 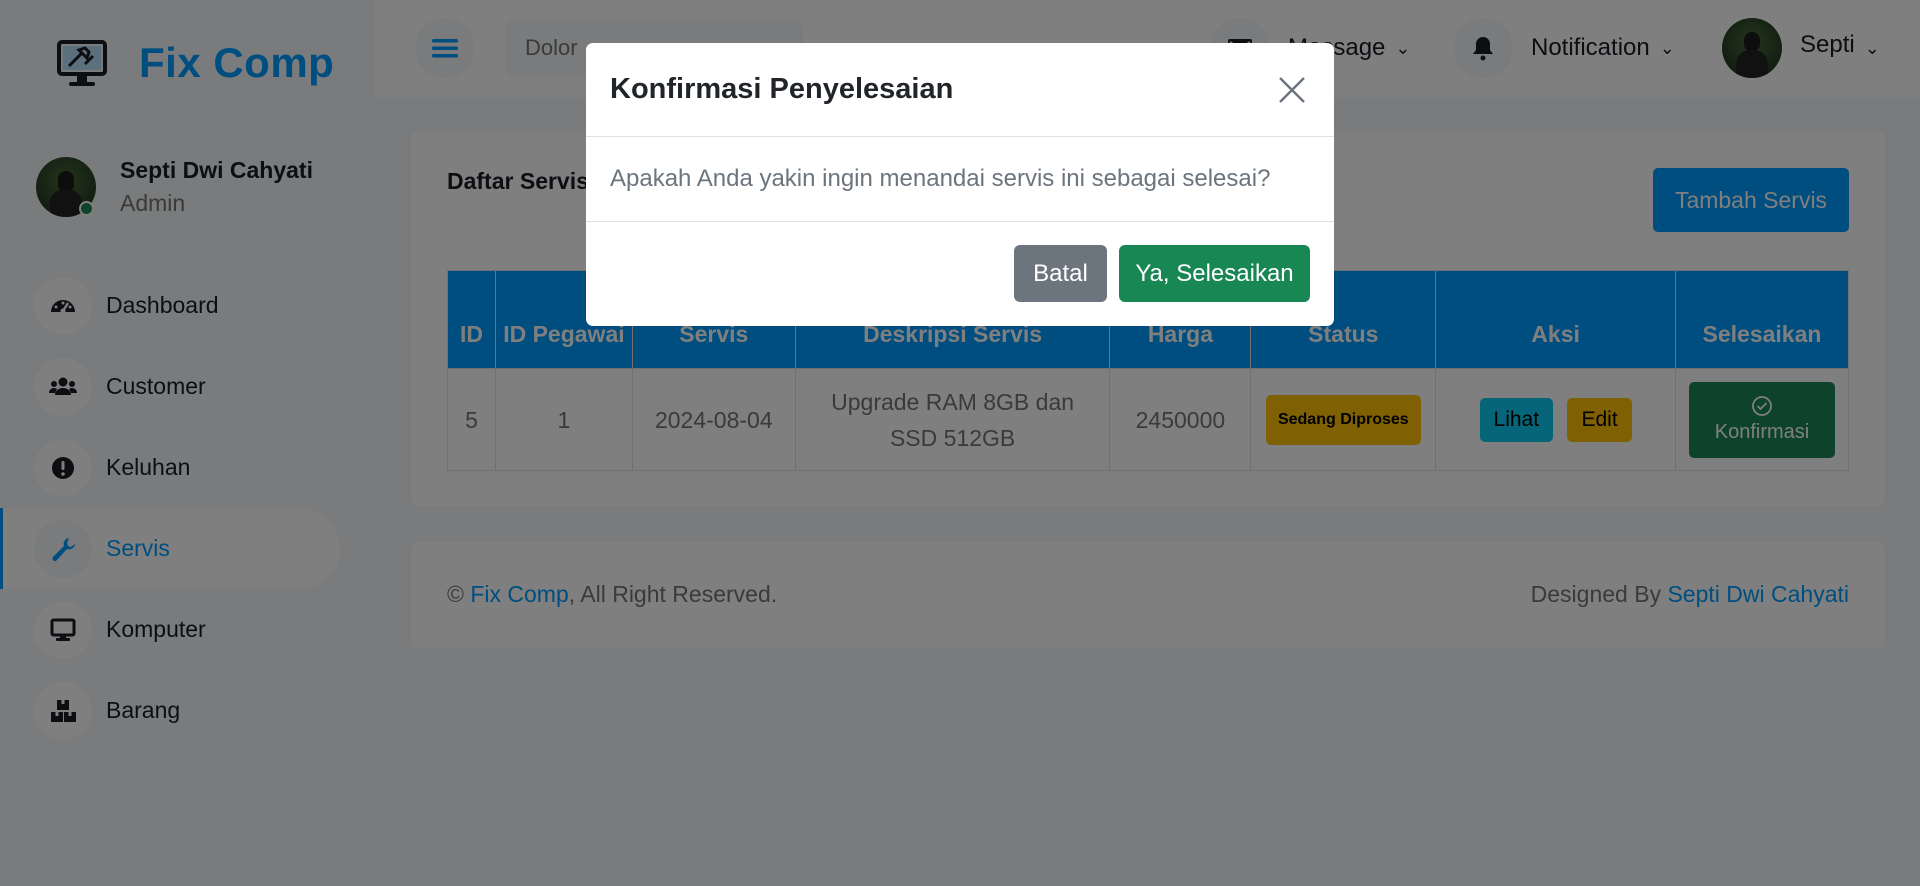 I want to click on confirm-button: Ya, Selesaikan, so click(x=1214, y=273).